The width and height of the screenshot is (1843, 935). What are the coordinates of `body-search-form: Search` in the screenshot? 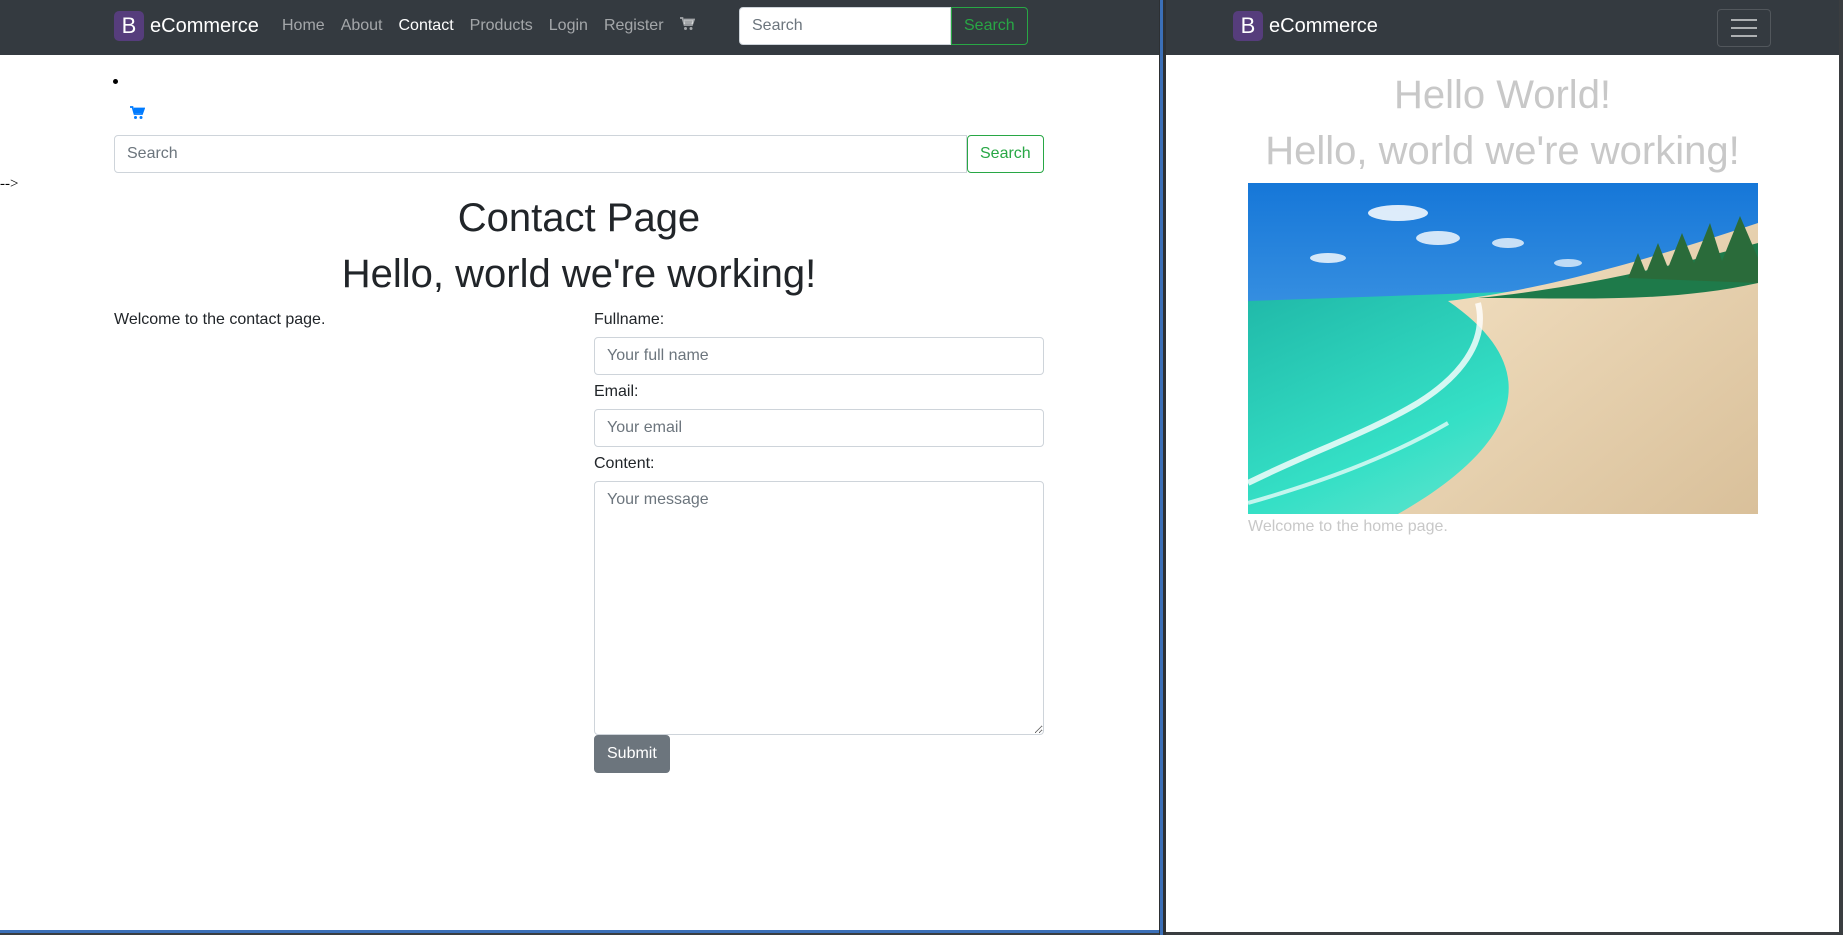 It's located at (579, 154).